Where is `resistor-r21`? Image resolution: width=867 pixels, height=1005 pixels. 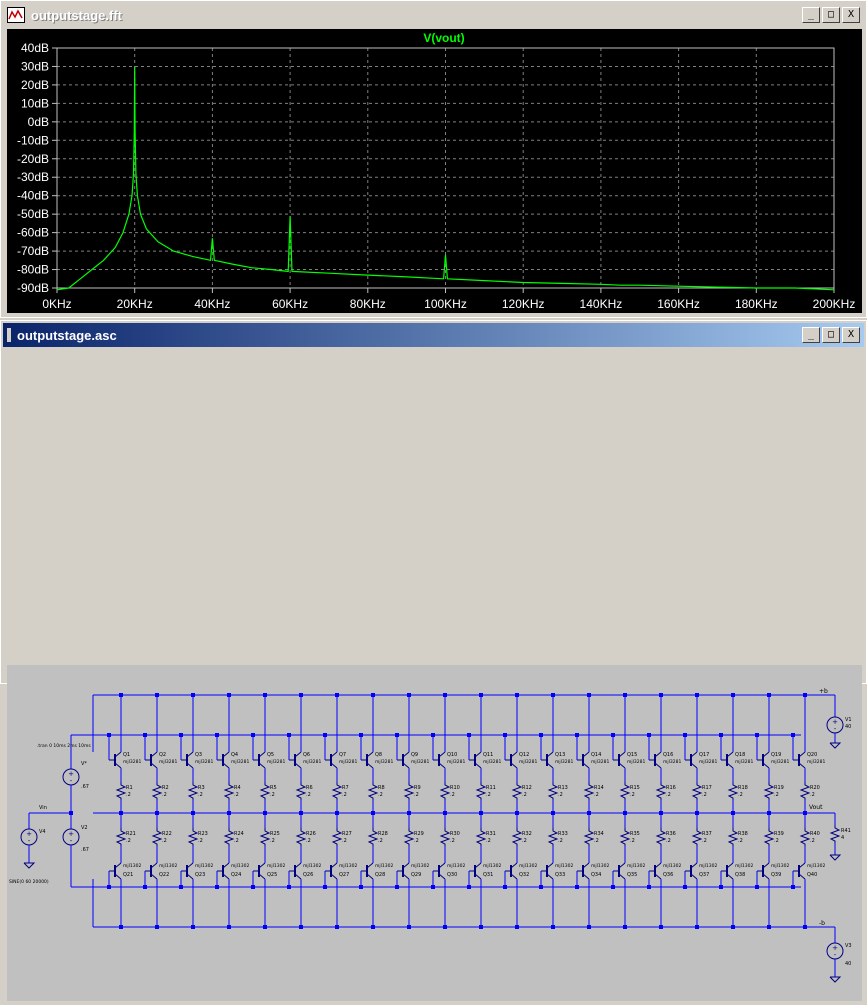 resistor-r21 is located at coordinates (121, 837).